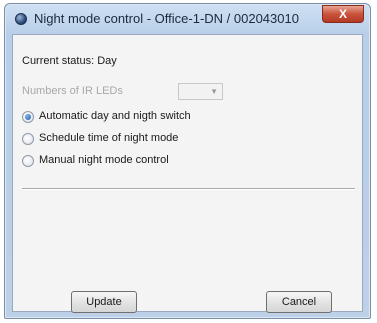  I want to click on radio-label-automatic: Automatic day and nigth switch, so click(115, 116).